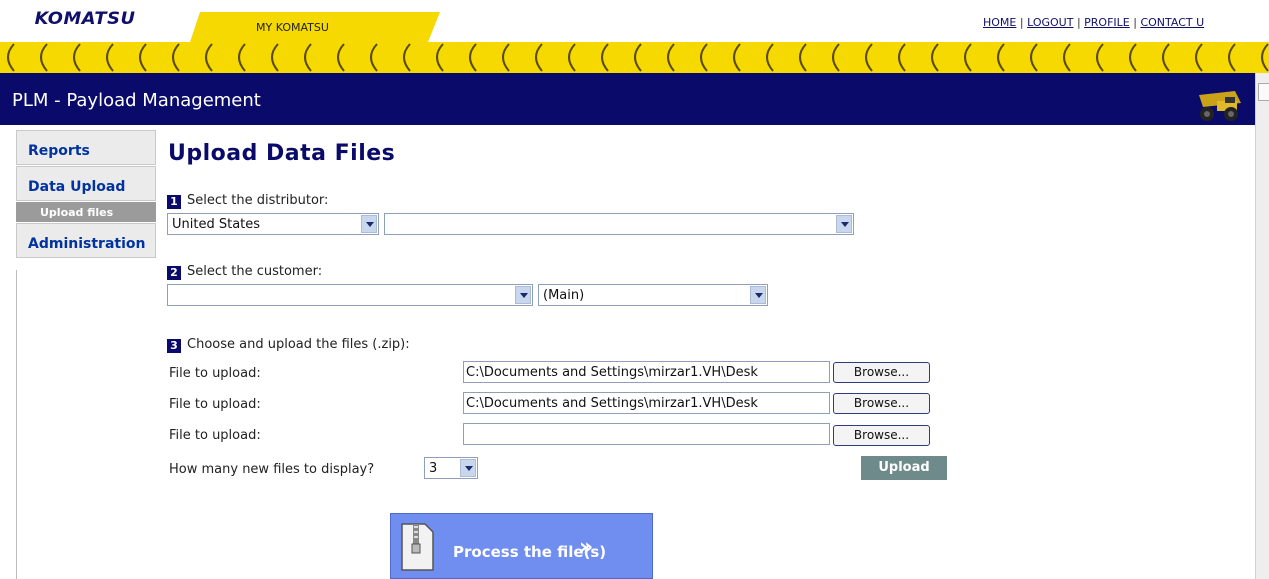  I want to click on scroll-up-button, so click(1263, 92).